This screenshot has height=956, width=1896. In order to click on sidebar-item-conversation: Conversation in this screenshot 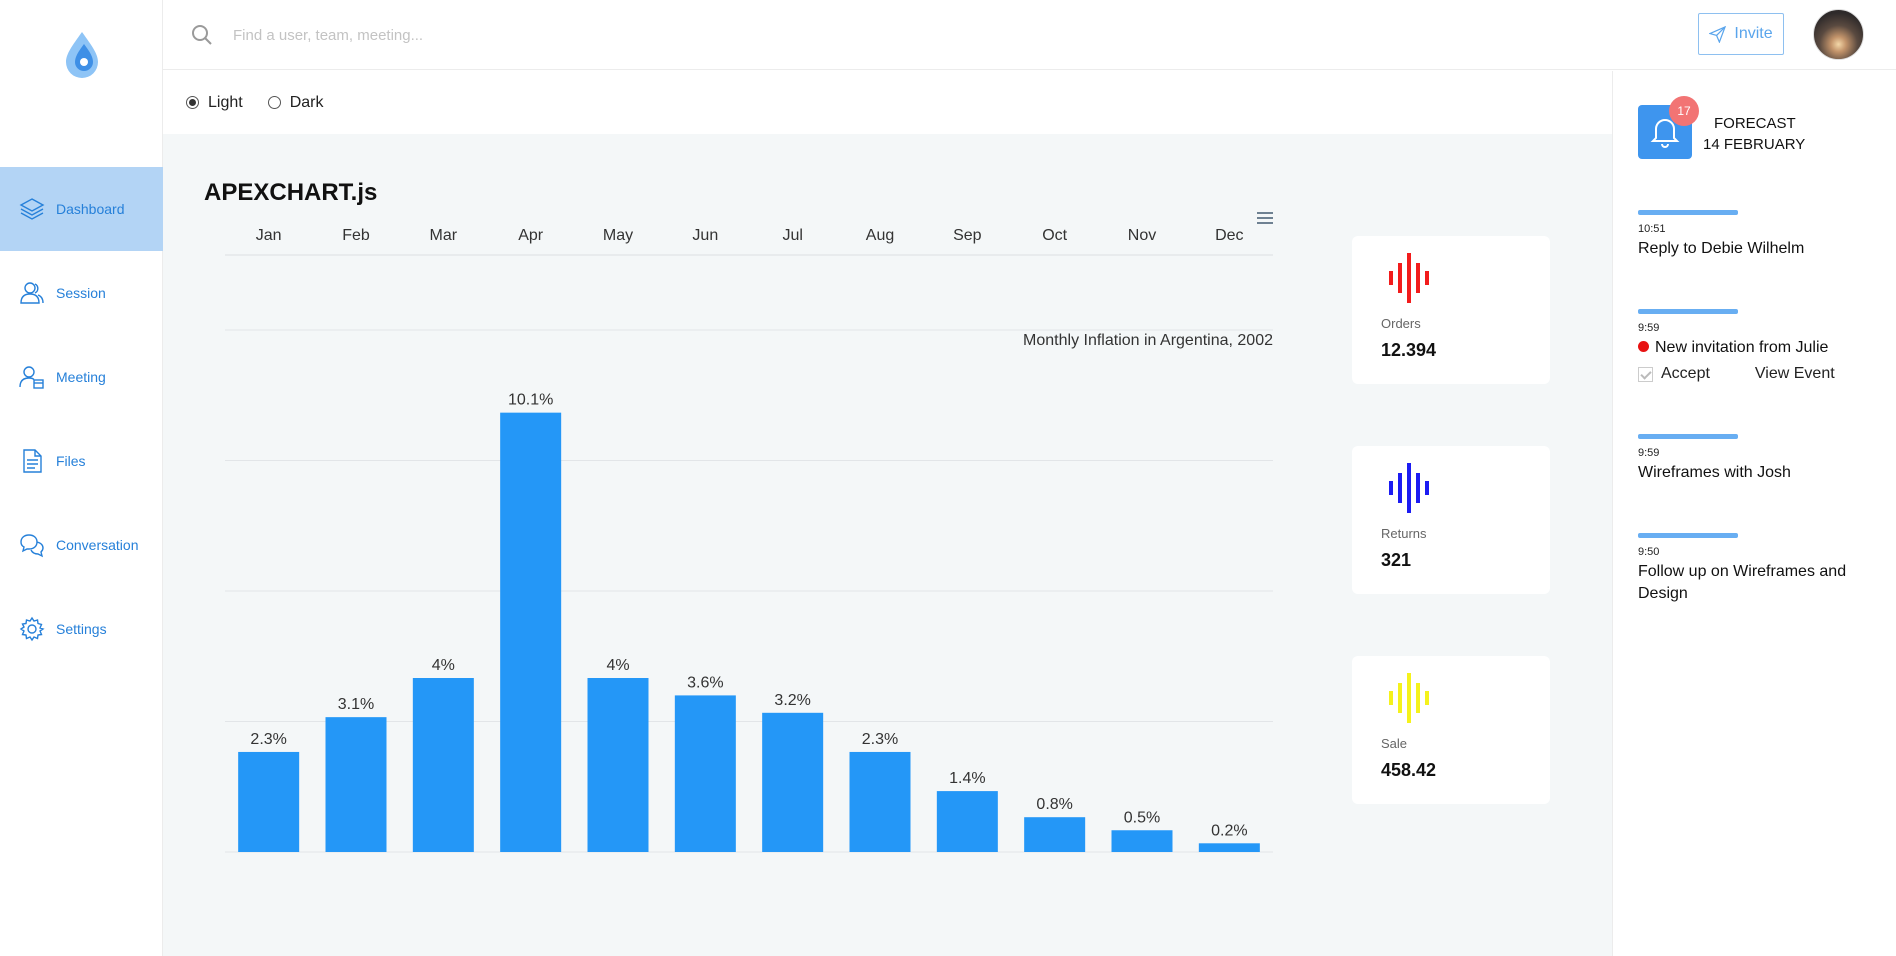, I will do `click(81, 545)`.